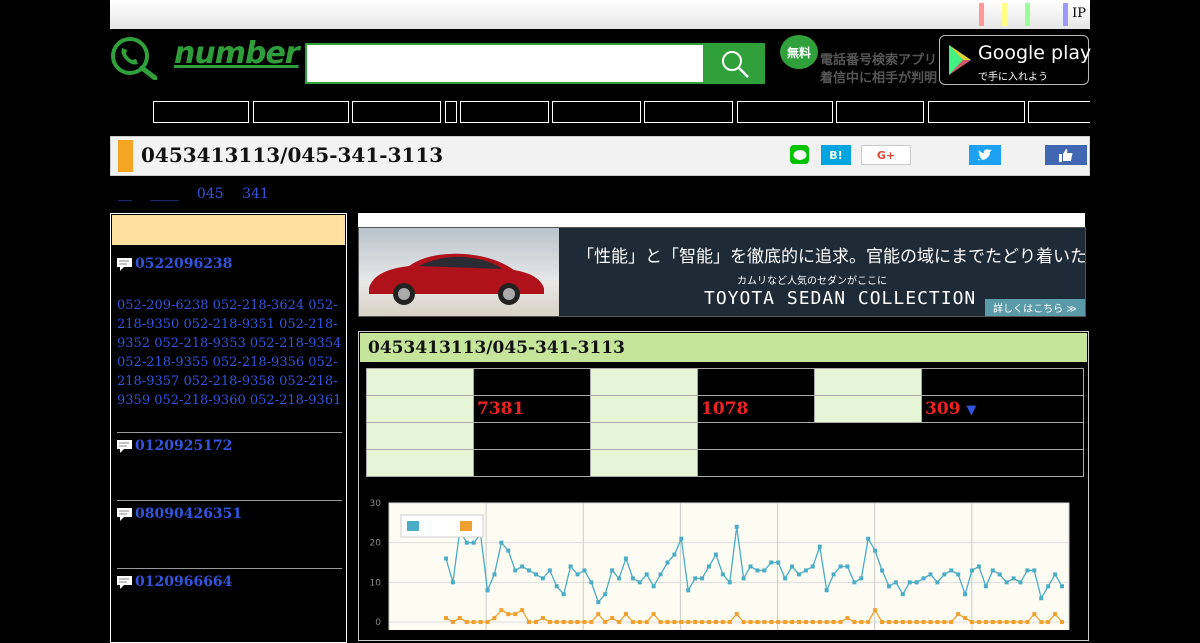 This screenshot has width=1200, height=643. Describe the element at coordinates (183, 582) in the screenshot. I see `sidebar-number-link: 0120966664` at that location.